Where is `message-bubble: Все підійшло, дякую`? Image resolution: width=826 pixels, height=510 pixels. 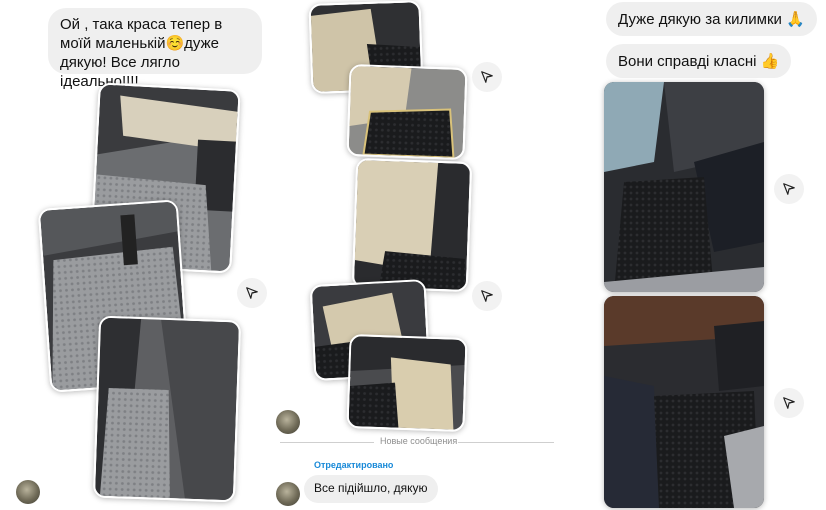 message-bubble: Все підійшло, дякую is located at coordinates (371, 489).